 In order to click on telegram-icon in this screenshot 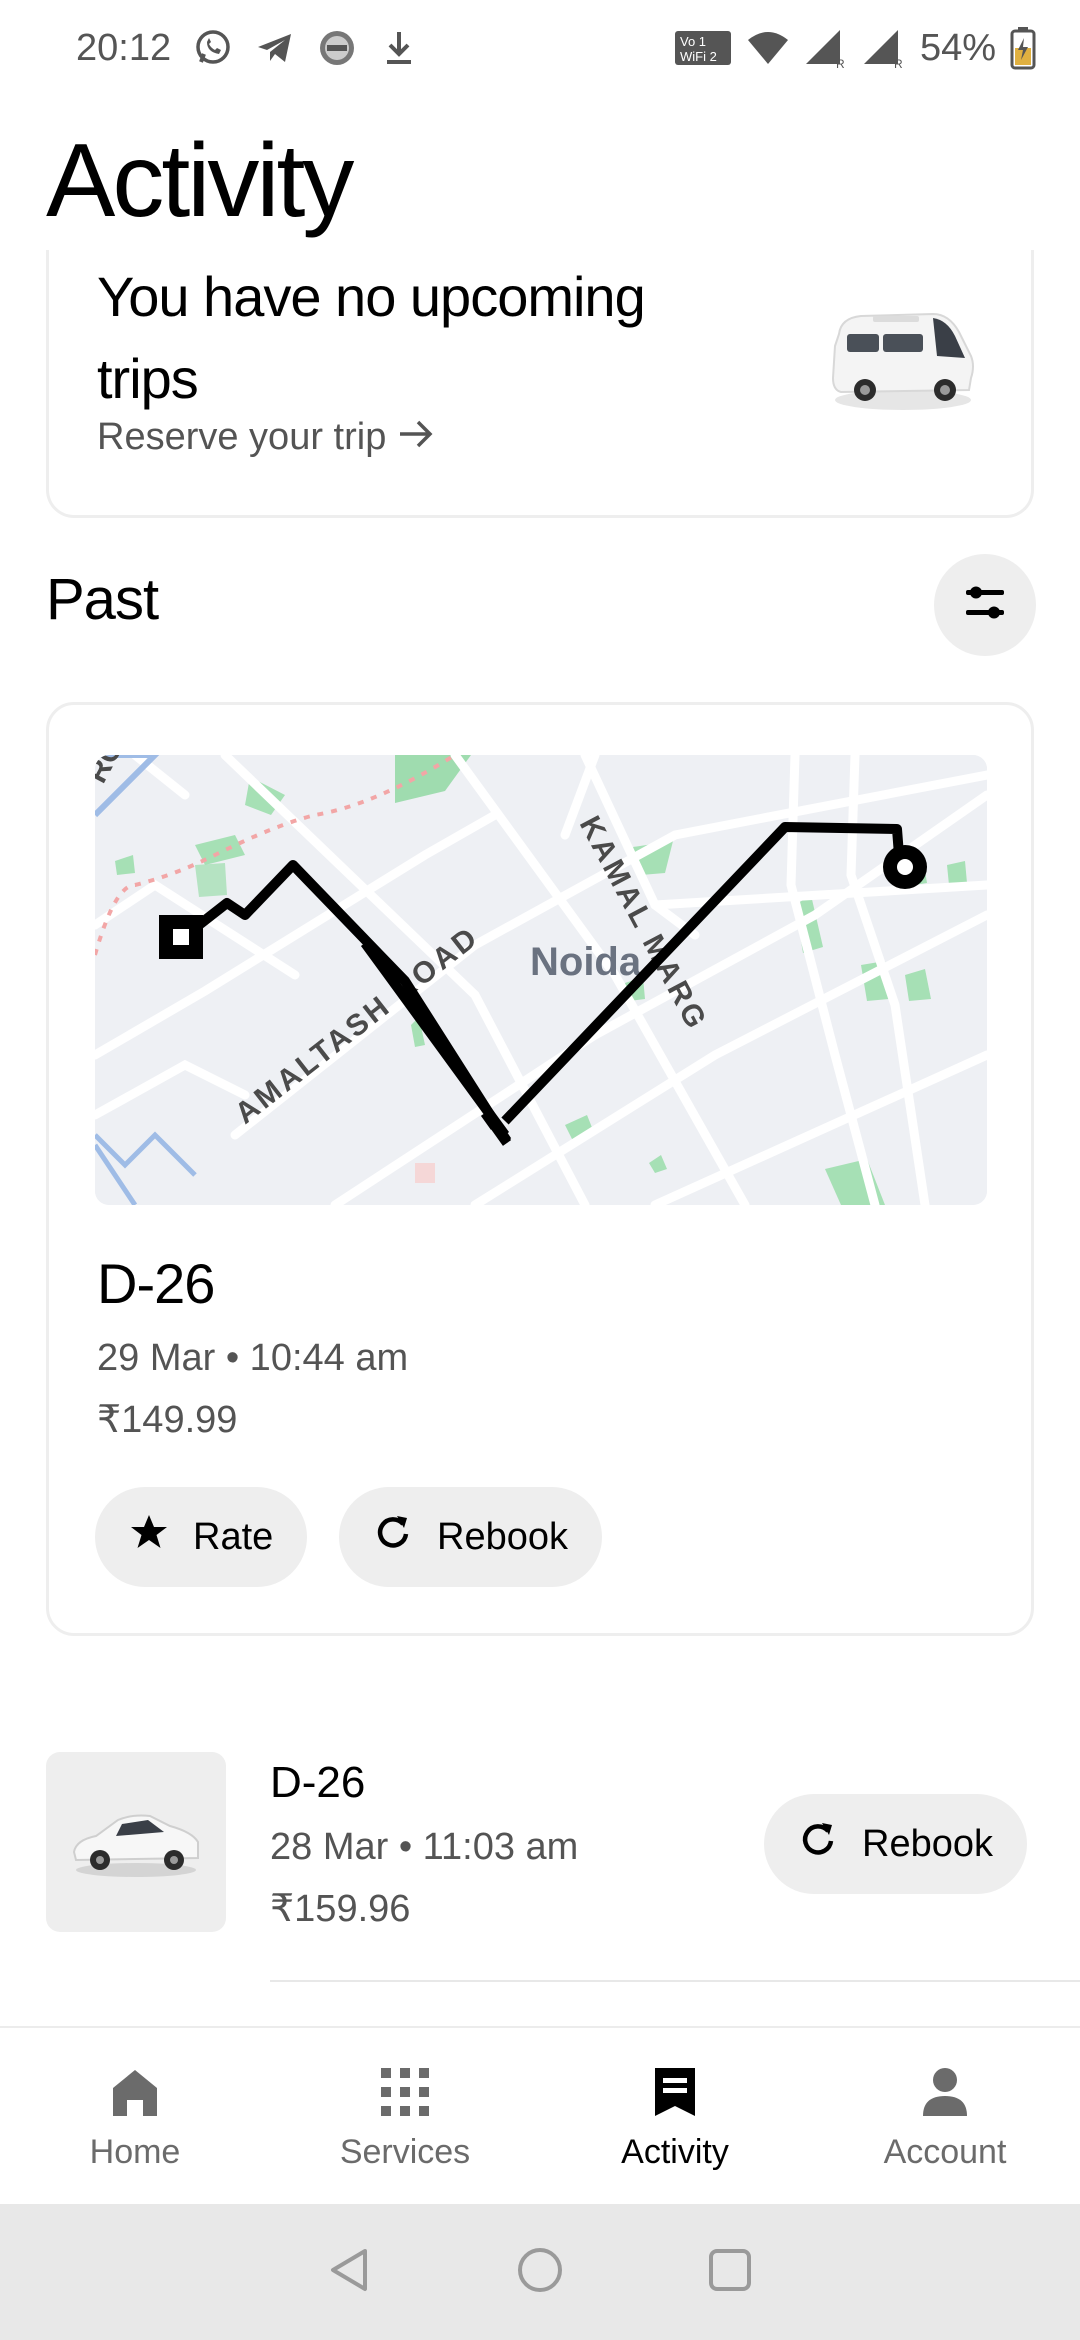, I will do `click(275, 48)`.